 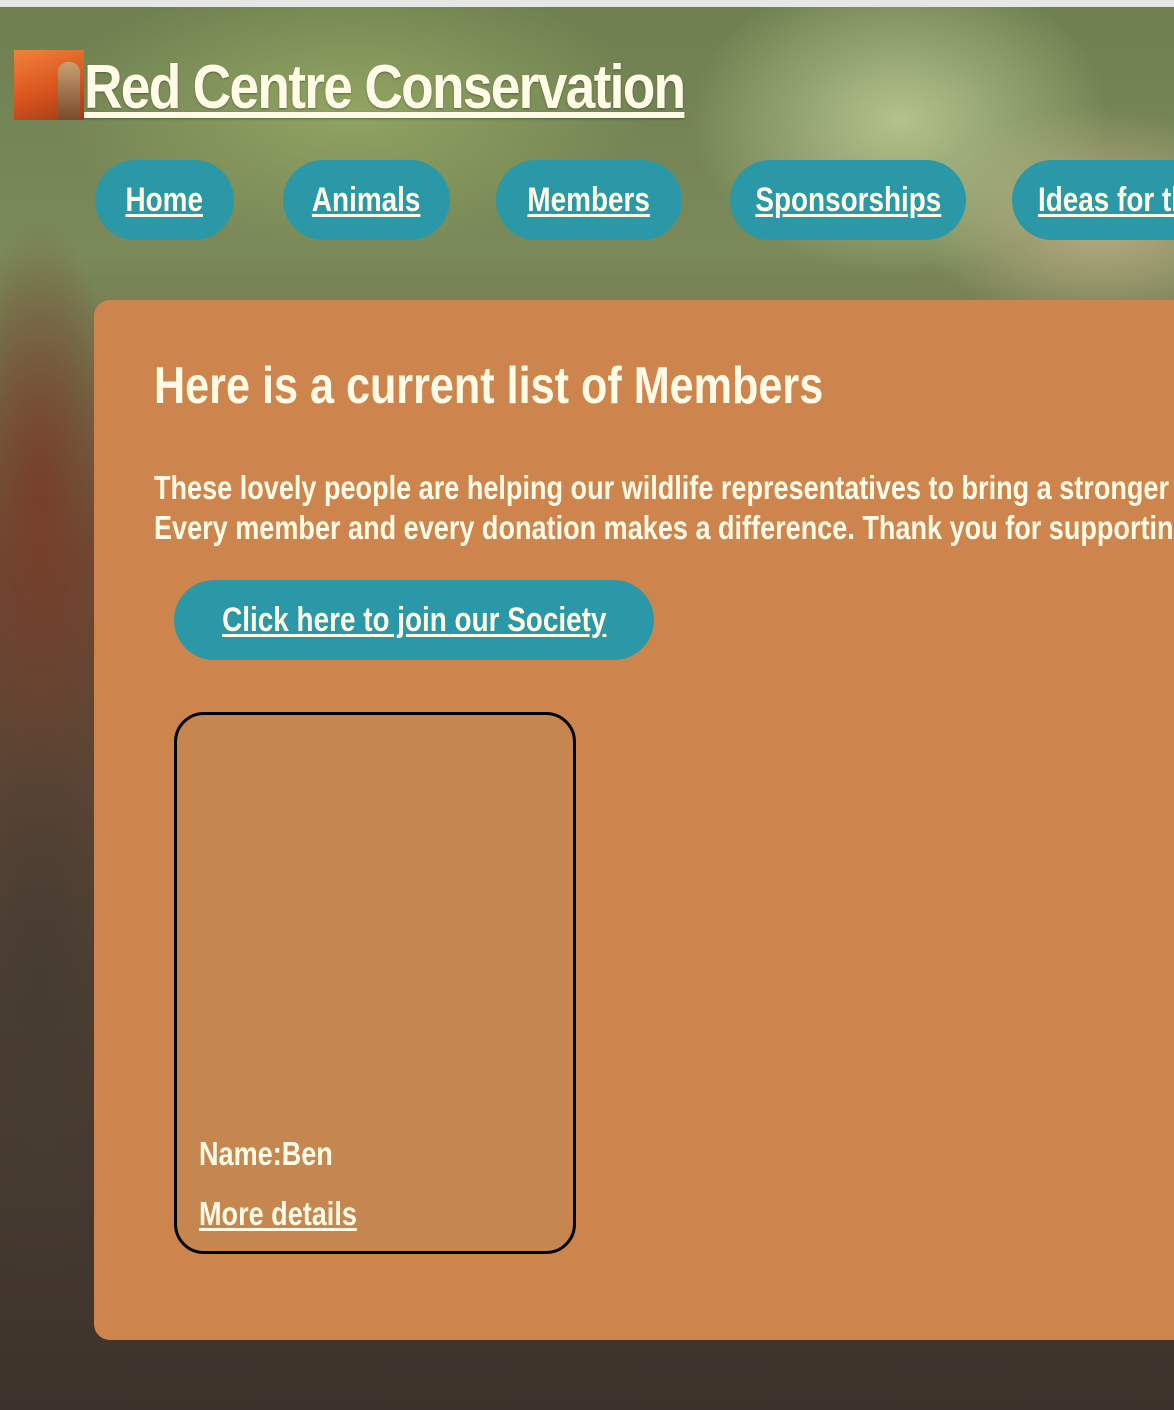 I want to click on nav-ideas: Ideas for th, so click(x=1093, y=200).